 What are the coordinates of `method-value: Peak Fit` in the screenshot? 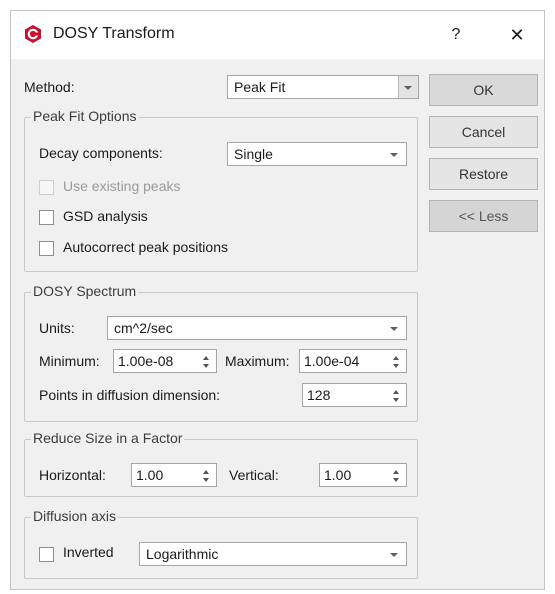 It's located at (260, 87).